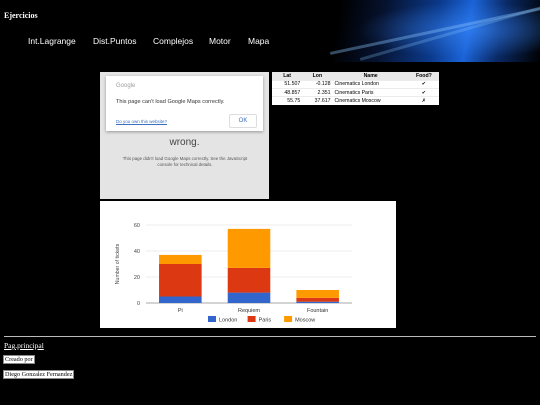 This screenshot has height=405, width=540. I want to click on column-header-lon: Lon, so click(317, 76).